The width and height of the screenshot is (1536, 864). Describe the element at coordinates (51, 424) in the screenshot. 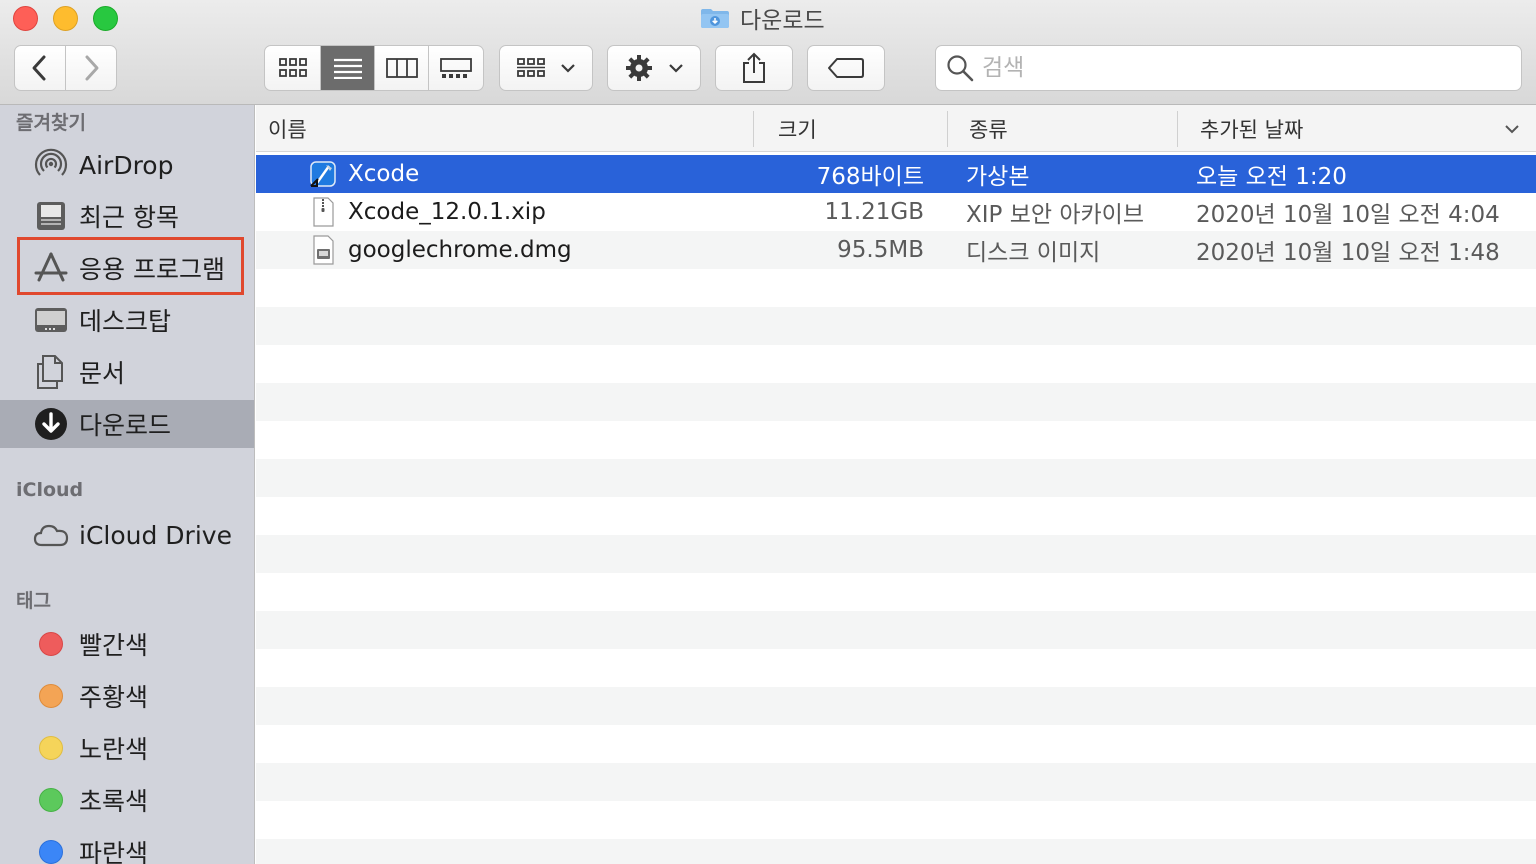

I see `downloads-icon` at that location.